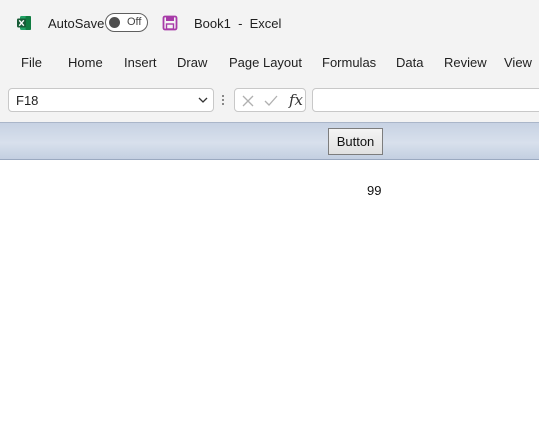 This screenshot has width=539, height=442. Describe the element at coordinates (518, 63) in the screenshot. I see `tab-view: View` at that location.